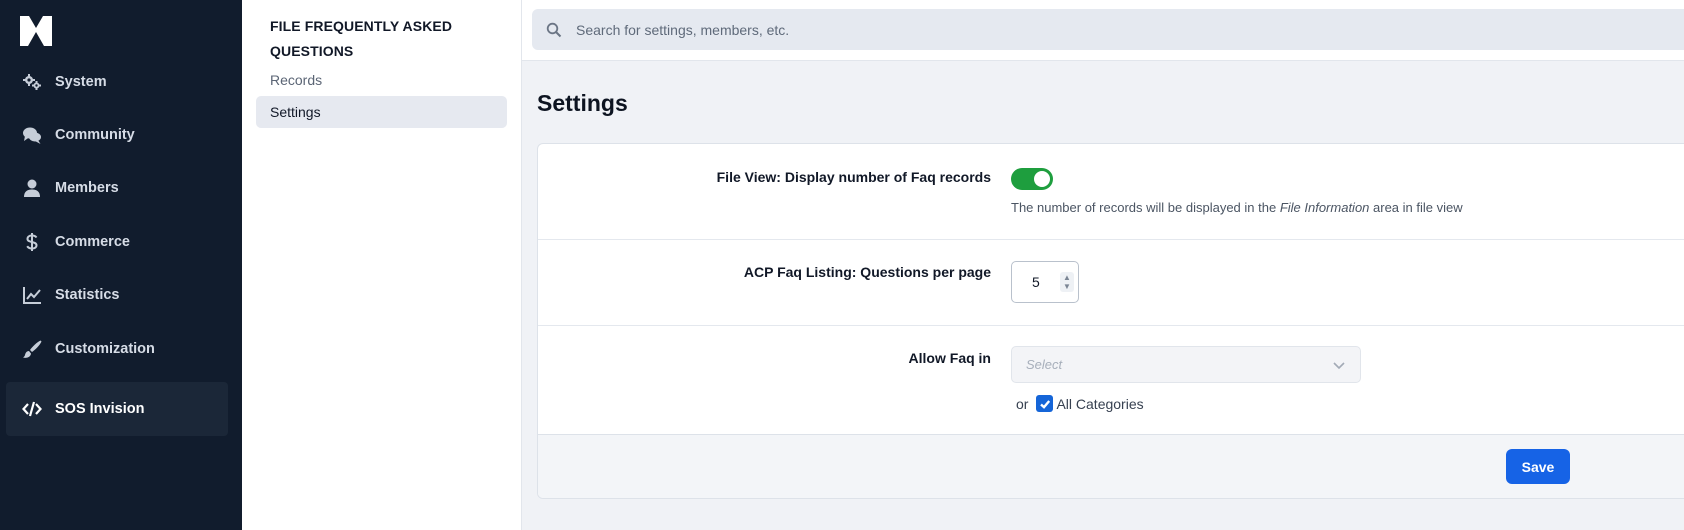 Image resolution: width=1684 pixels, height=530 pixels. I want to click on paintbrush-icon, so click(32, 349).